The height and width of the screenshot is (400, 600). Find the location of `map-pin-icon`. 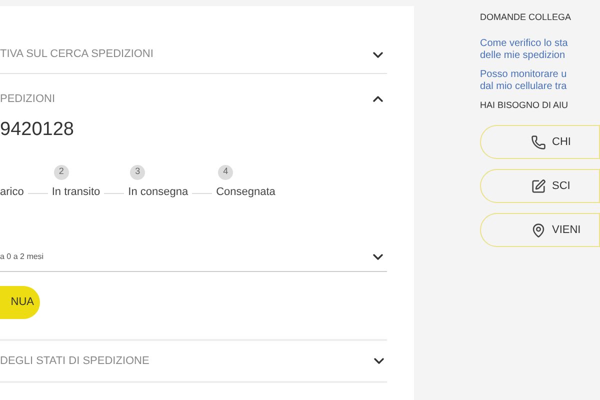

map-pin-icon is located at coordinates (538, 230).